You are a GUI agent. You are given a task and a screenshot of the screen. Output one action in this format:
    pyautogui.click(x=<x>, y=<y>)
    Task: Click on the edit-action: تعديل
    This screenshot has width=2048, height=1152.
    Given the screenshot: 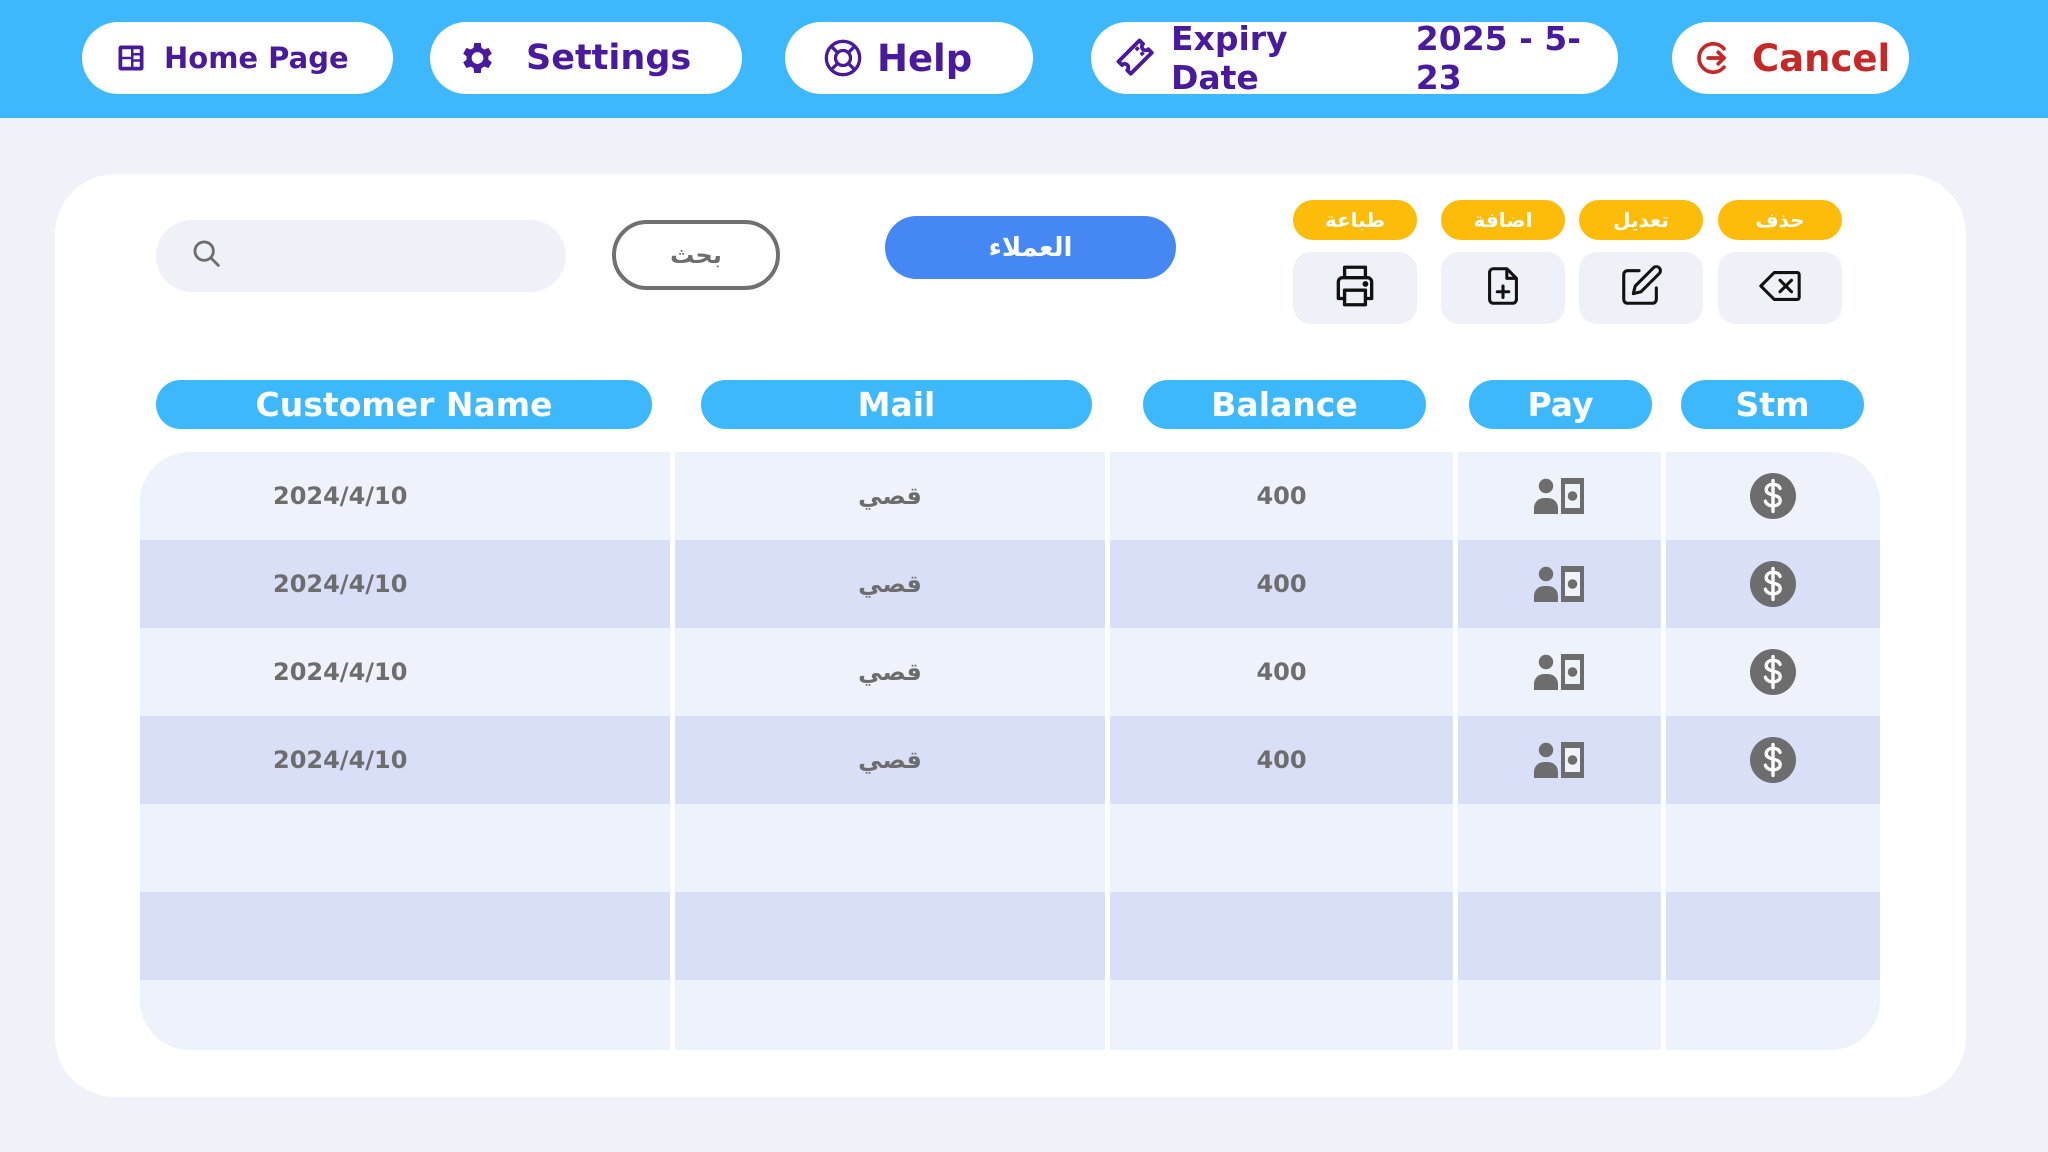 What is the action you would take?
    pyautogui.click(x=1641, y=262)
    